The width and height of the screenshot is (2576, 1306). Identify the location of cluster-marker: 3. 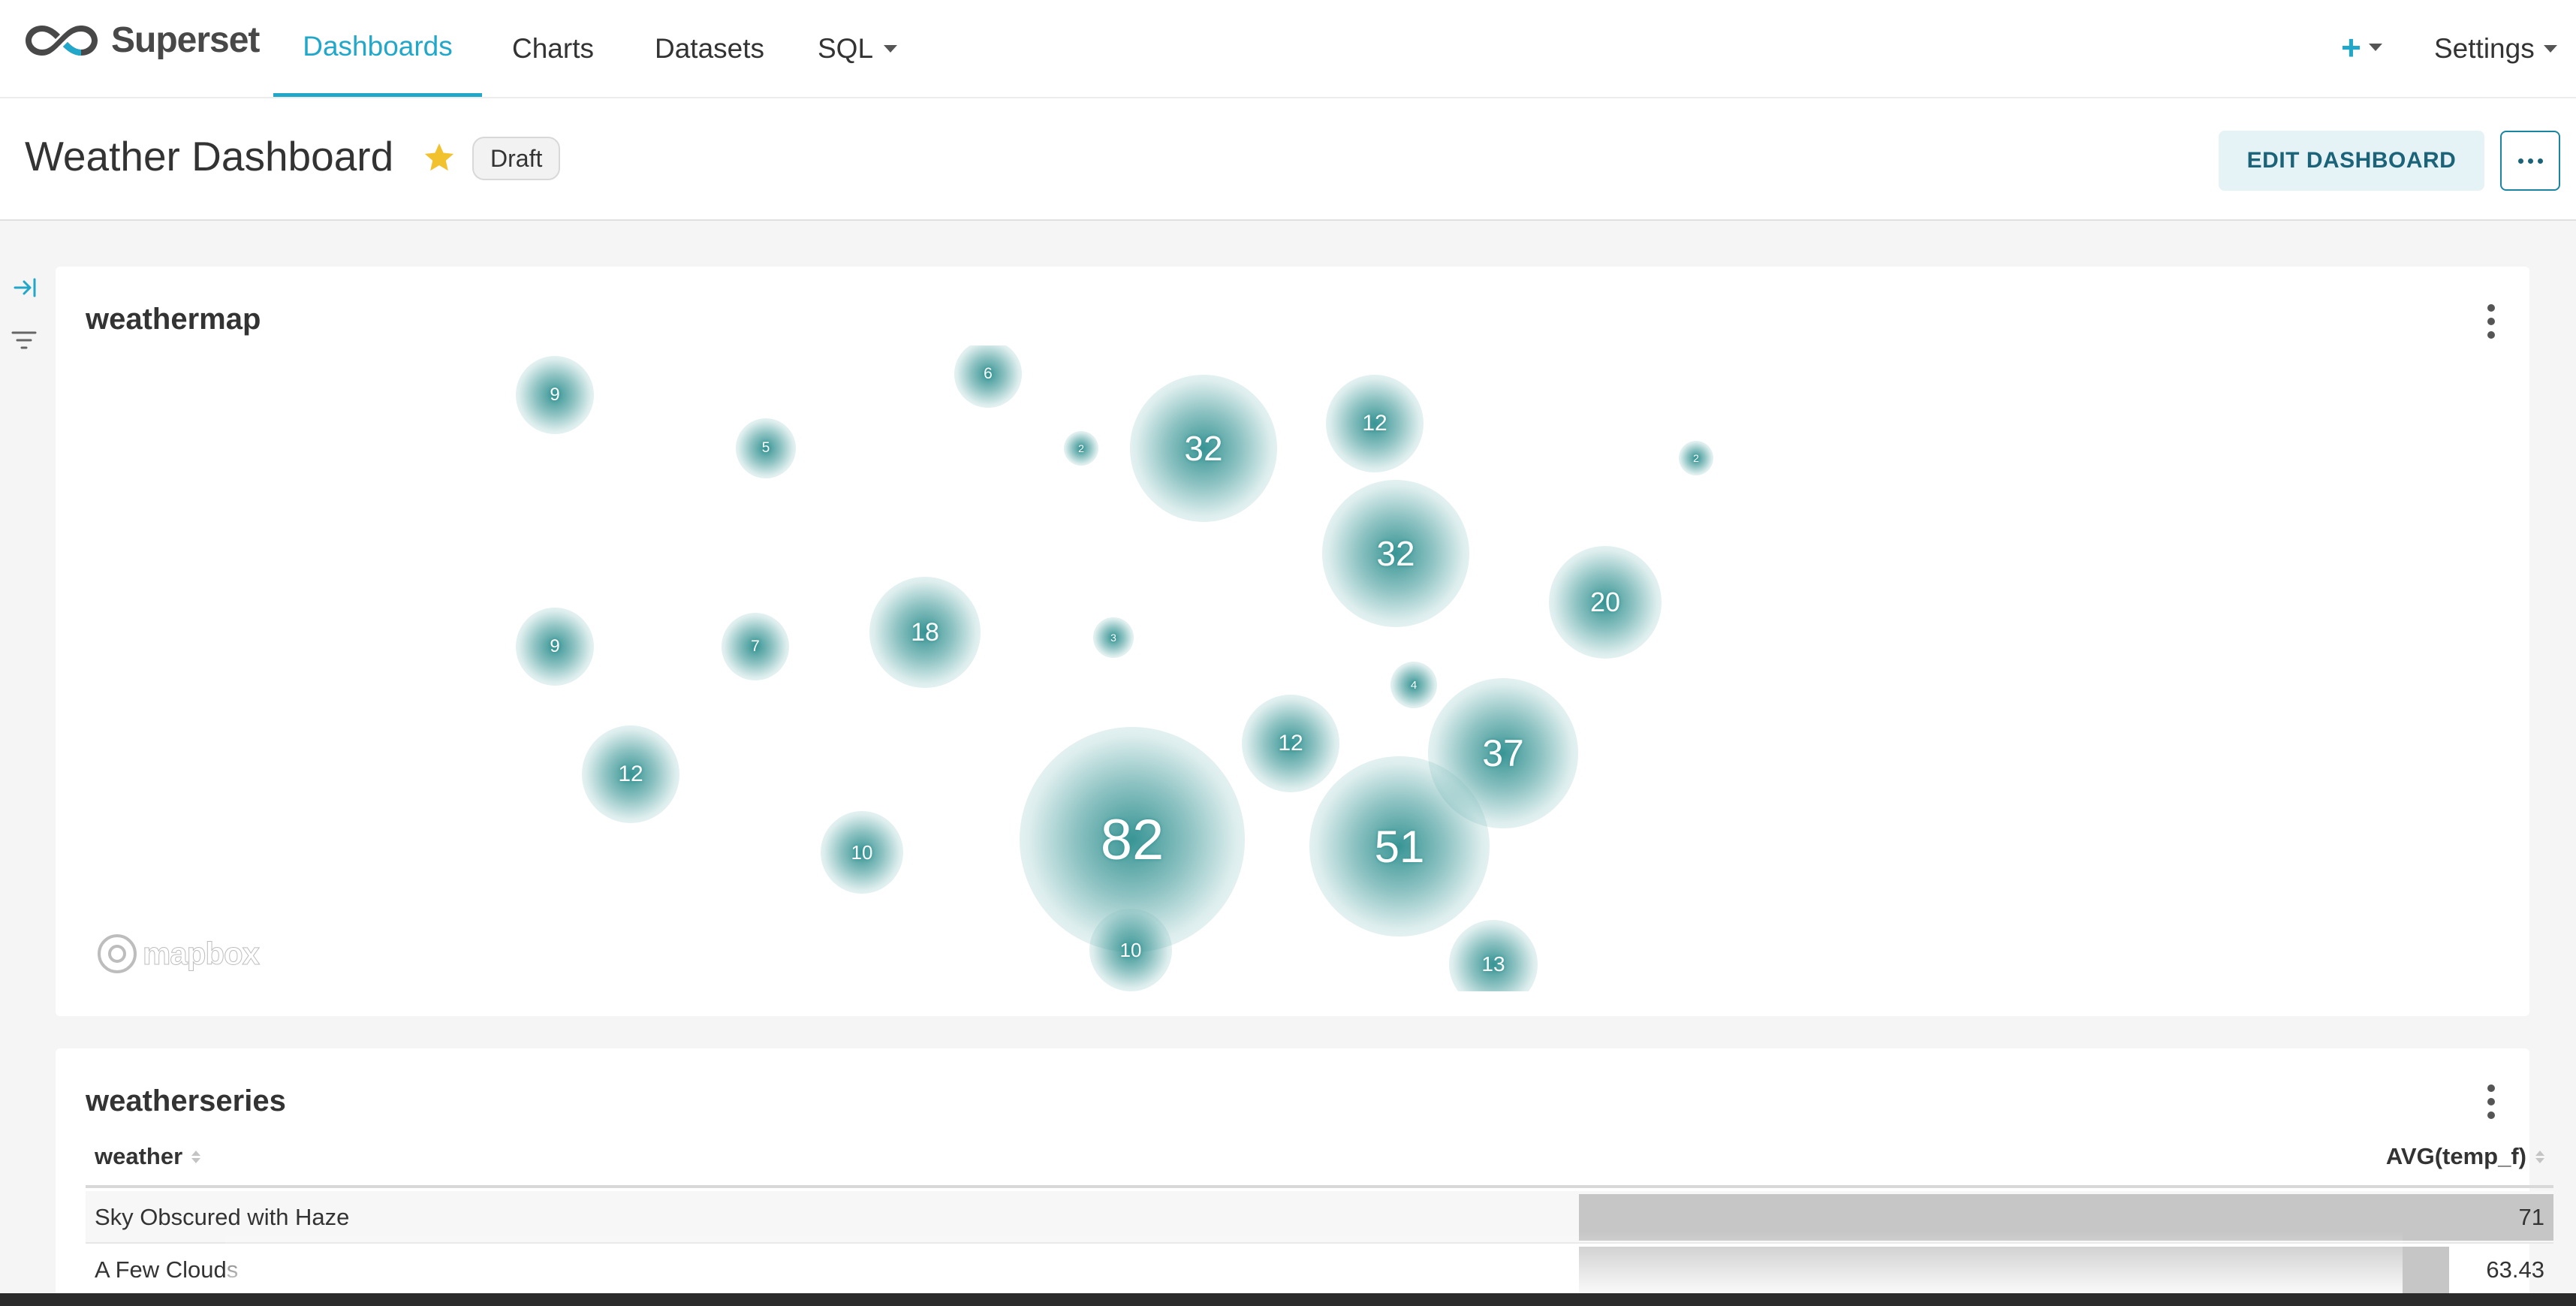
(1113, 637).